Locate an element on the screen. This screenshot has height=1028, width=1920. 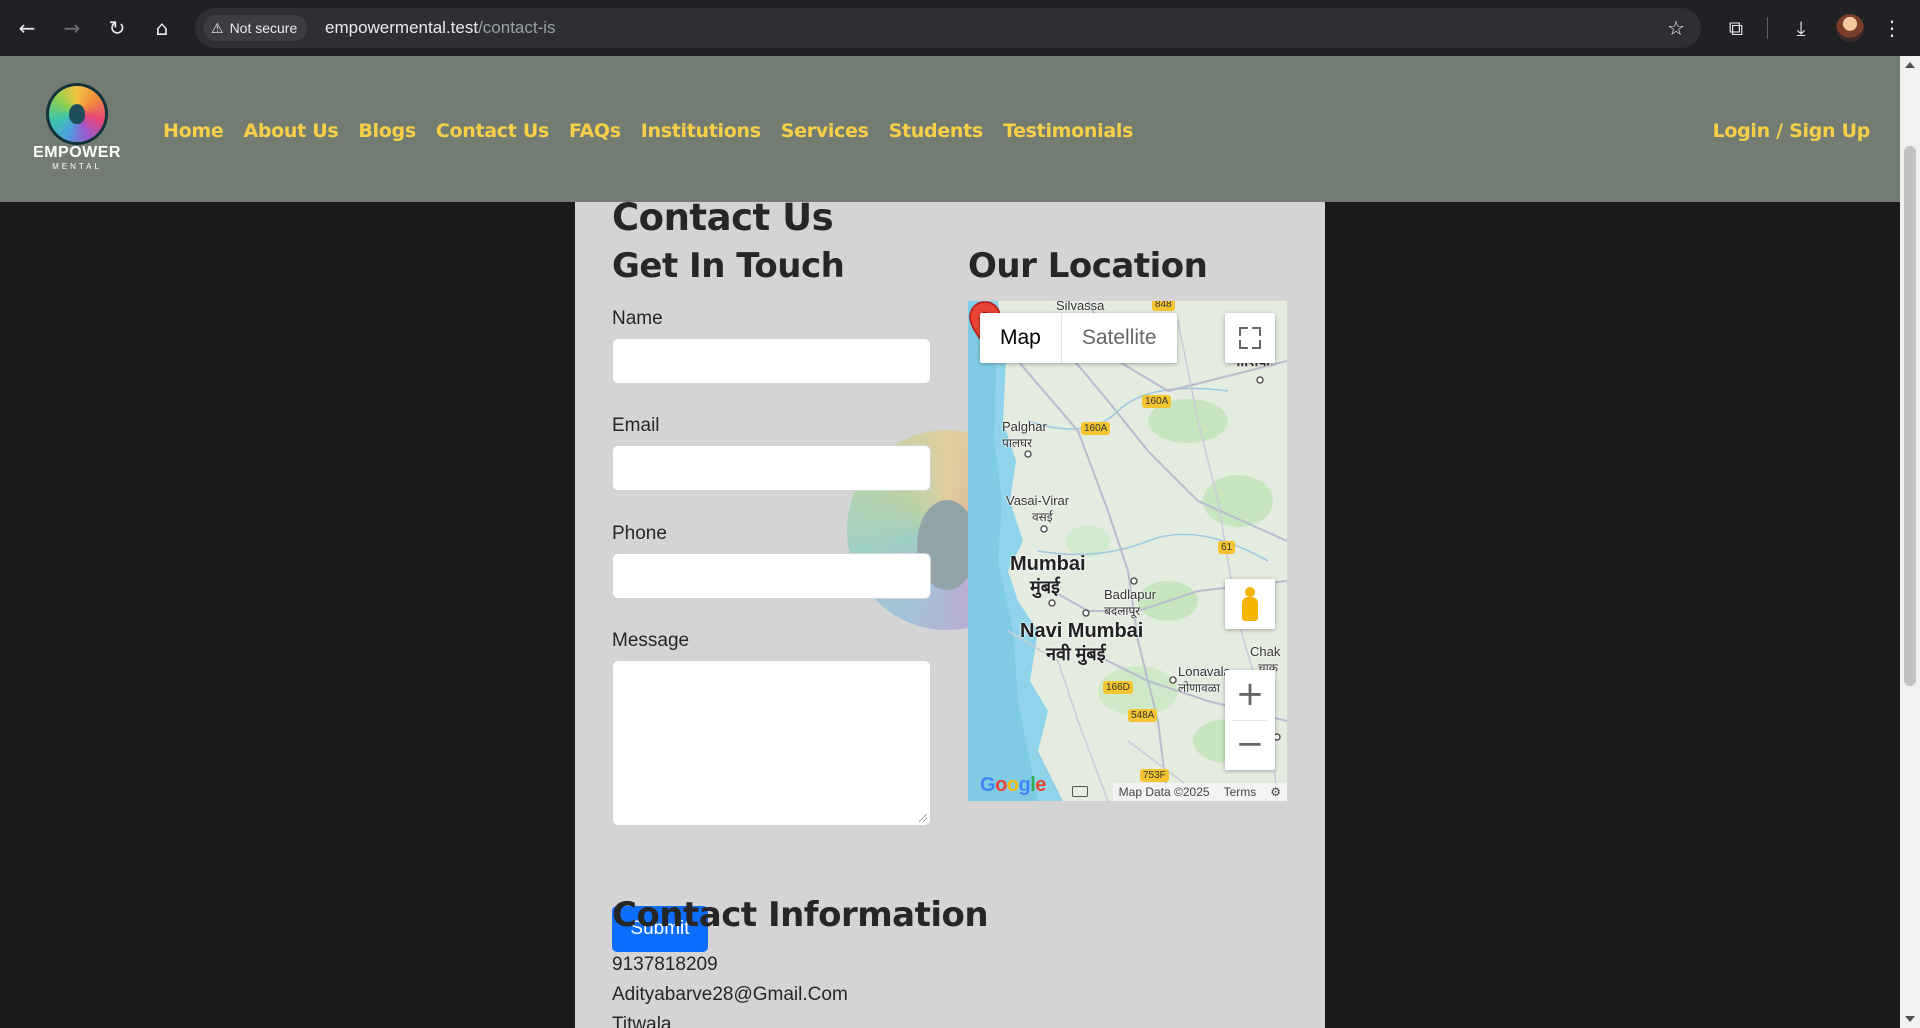
phone-input is located at coordinates (771, 576).